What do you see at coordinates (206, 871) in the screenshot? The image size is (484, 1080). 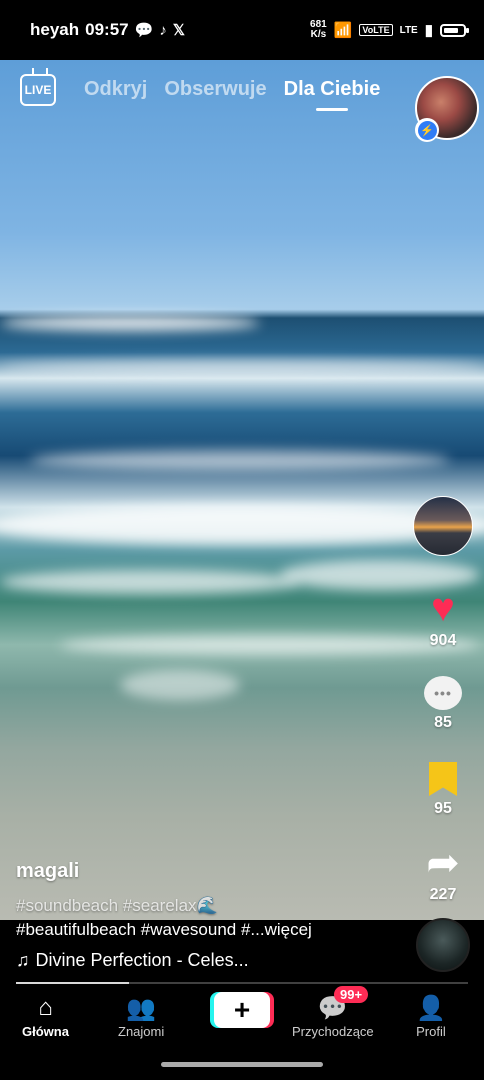 I see `creator-username: magali` at bounding box center [206, 871].